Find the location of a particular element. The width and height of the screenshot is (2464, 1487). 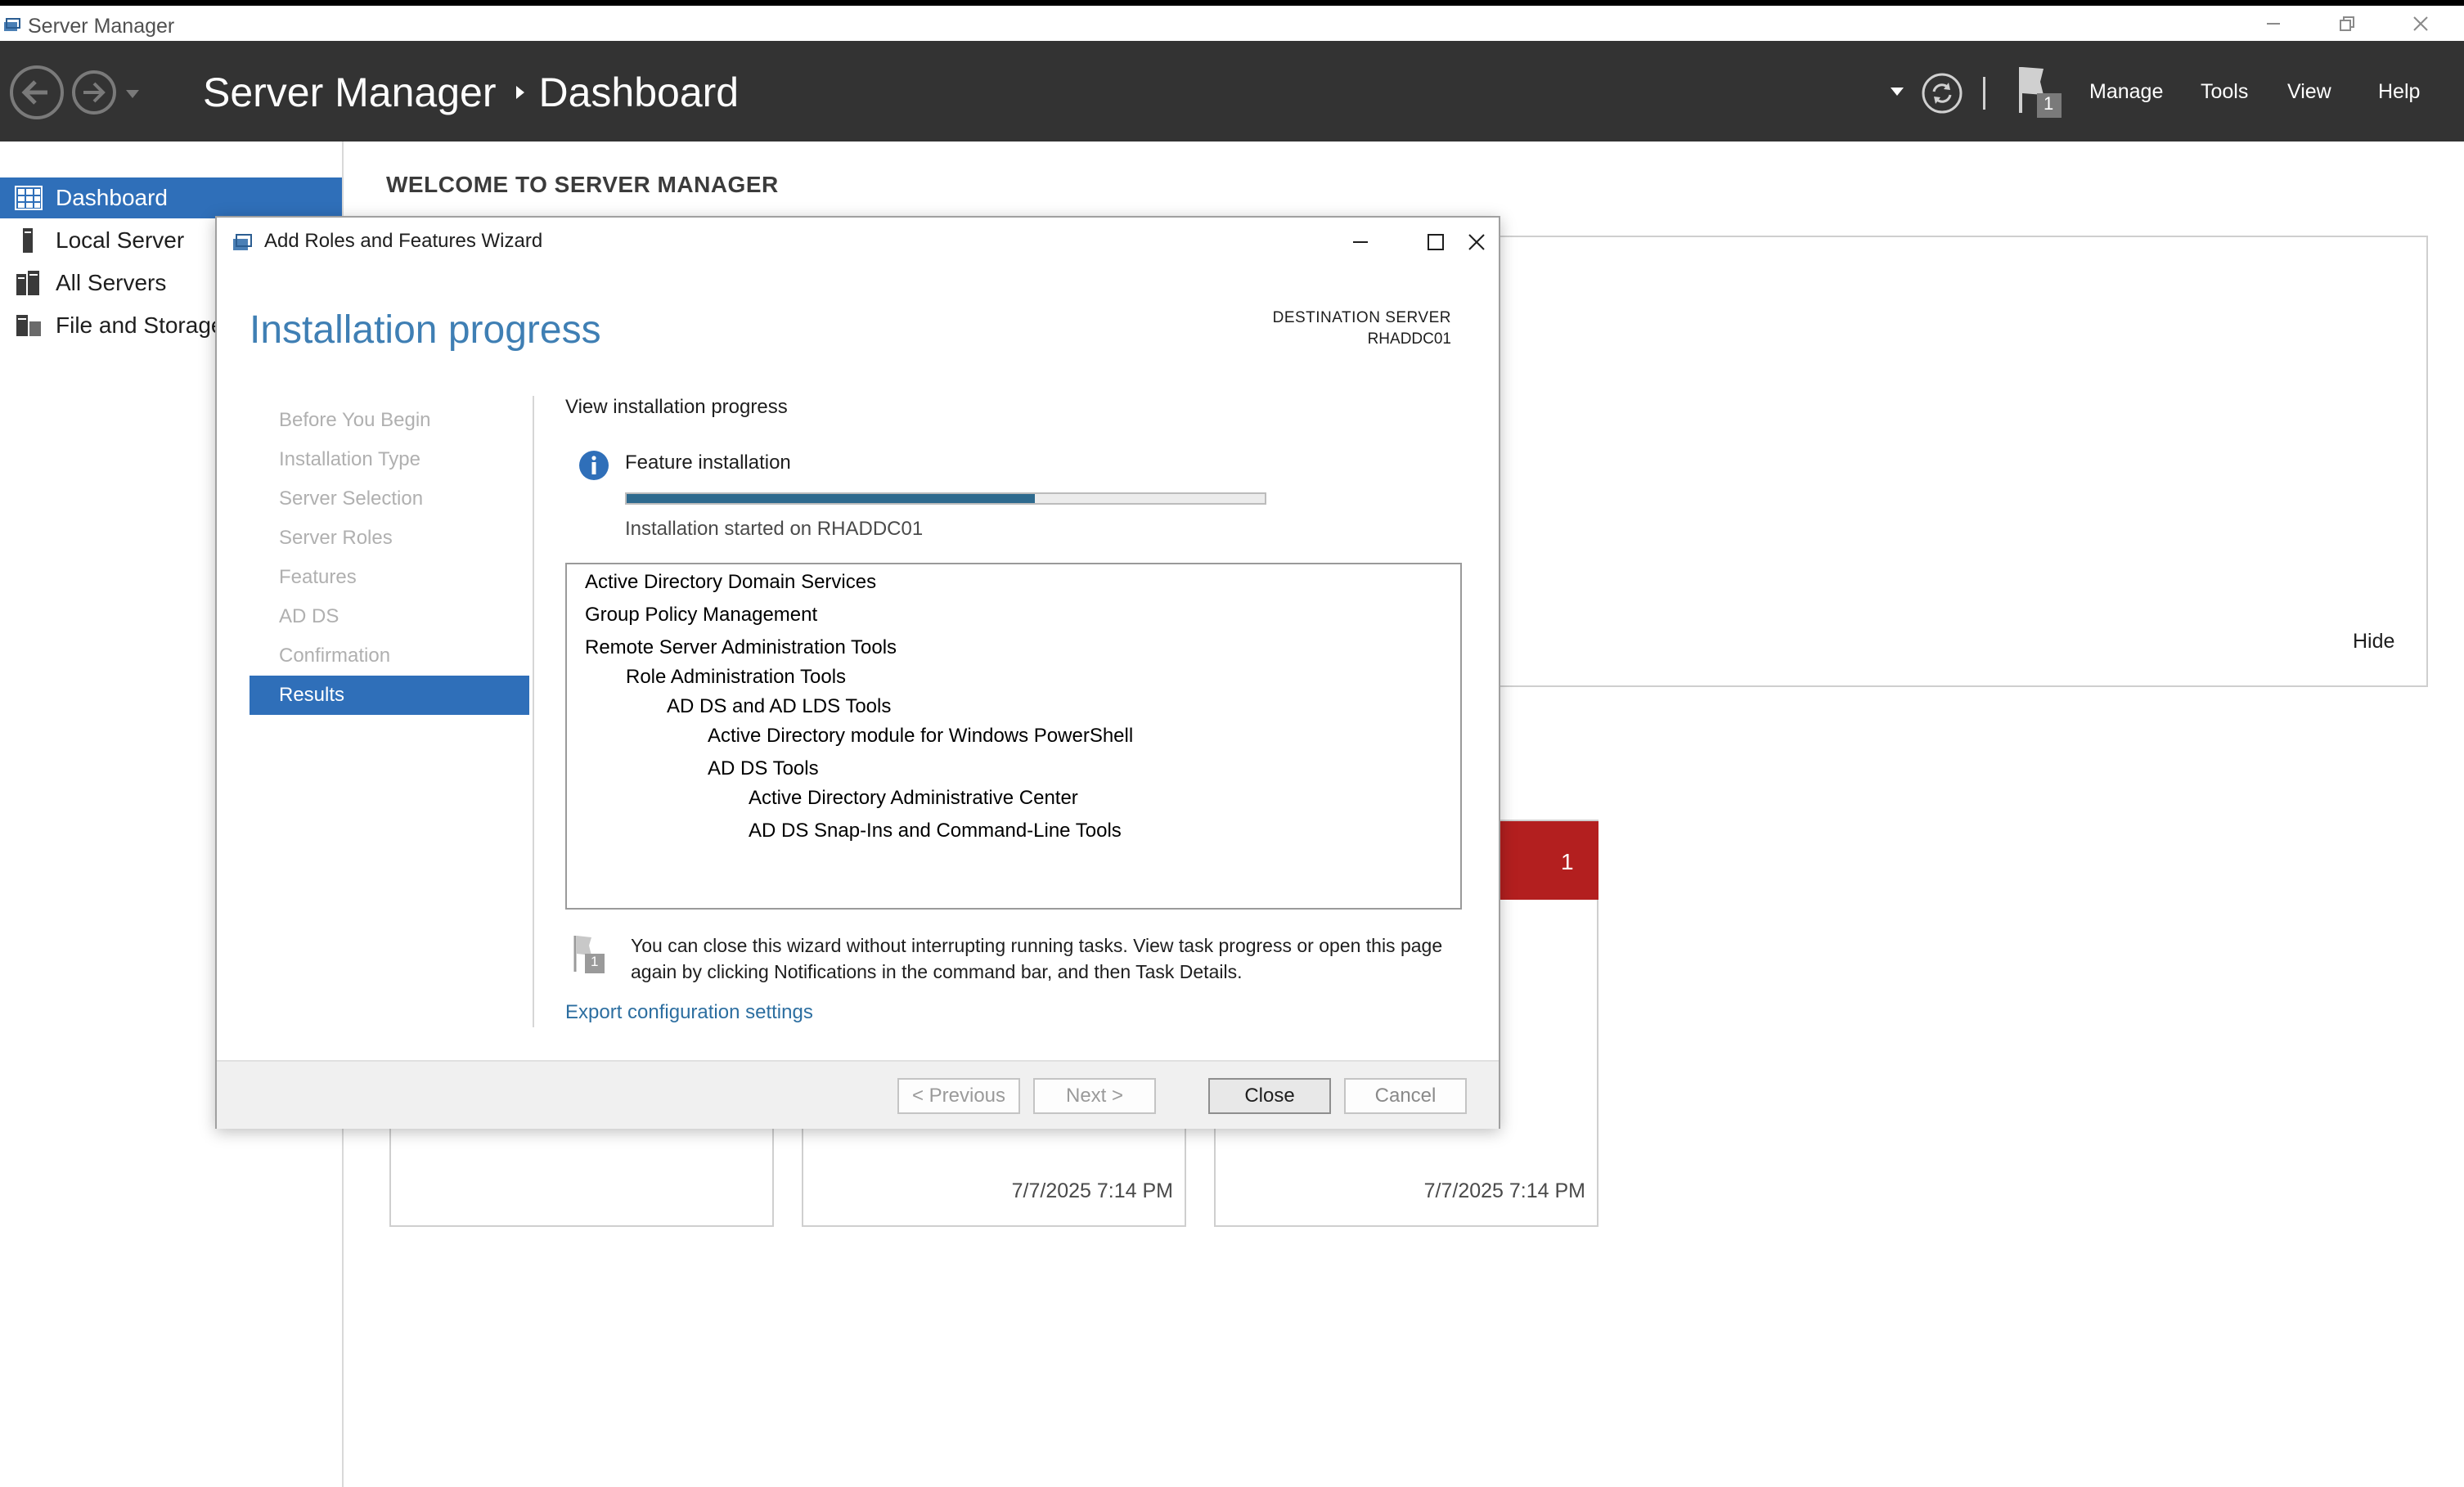

step-features: Features is located at coordinates (318, 577).